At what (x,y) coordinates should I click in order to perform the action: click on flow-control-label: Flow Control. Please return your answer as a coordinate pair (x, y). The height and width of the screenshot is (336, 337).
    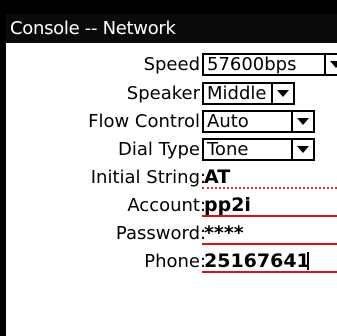
    Looking at the image, I should click on (144, 121).